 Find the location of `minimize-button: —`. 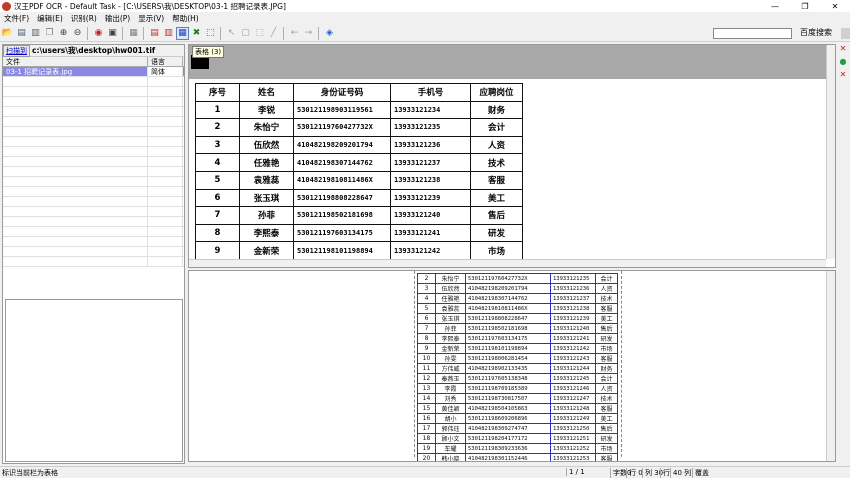

minimize-button: — is located at coordinates (775, 6).